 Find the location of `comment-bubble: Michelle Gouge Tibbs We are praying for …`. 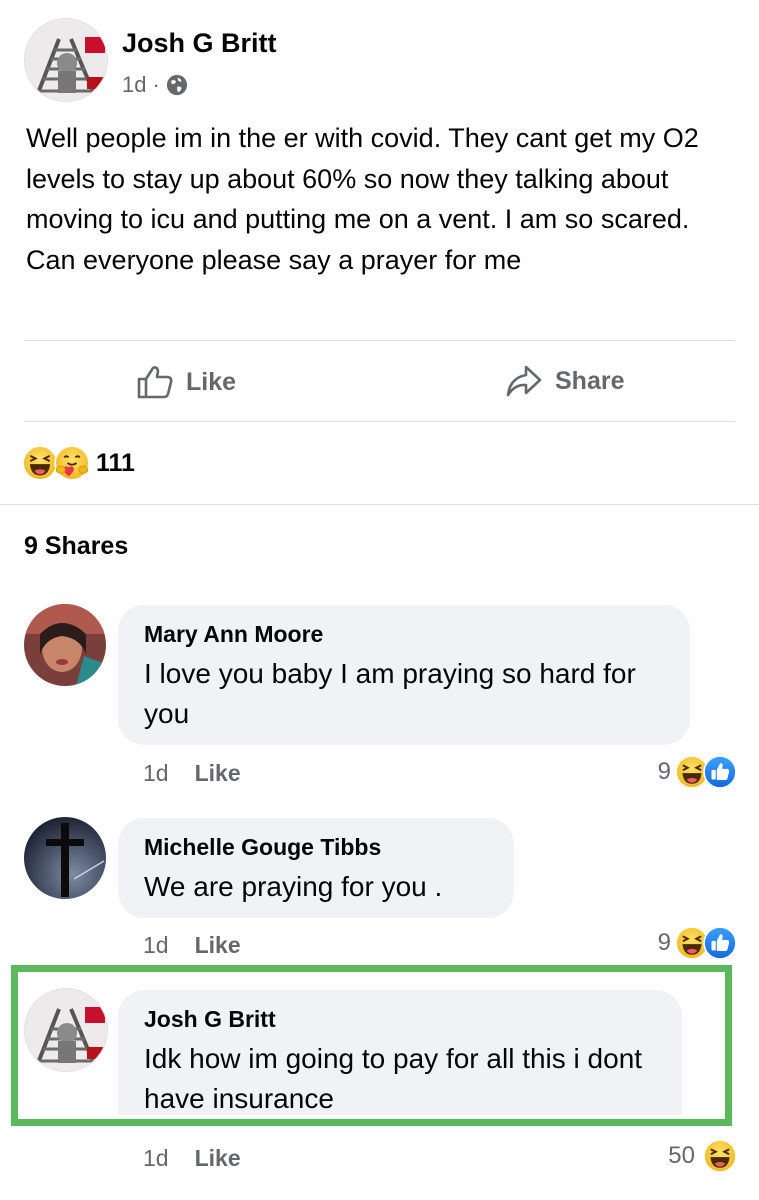

comment-bubble: Michelle Gouge Tibbs We are praying for … is located at coordinates (316, 868).